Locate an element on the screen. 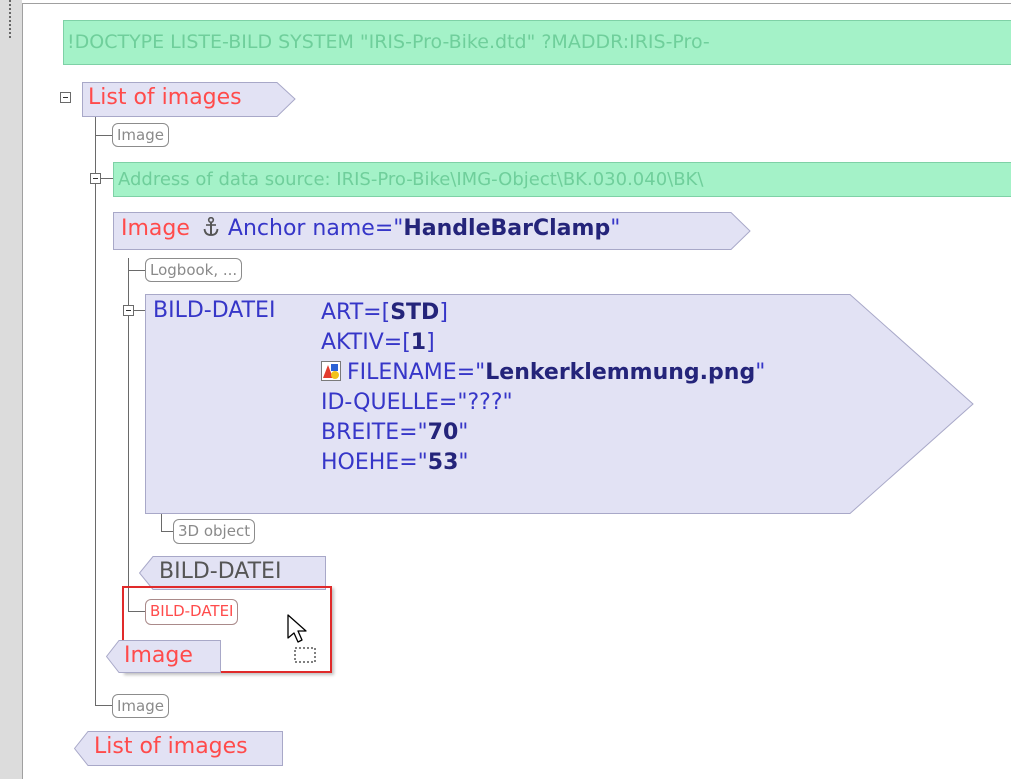 The width and height of the screenshot is (1011, 779). 3d-object-placeholder-label: 3D object is located at coordinates (214, 531).